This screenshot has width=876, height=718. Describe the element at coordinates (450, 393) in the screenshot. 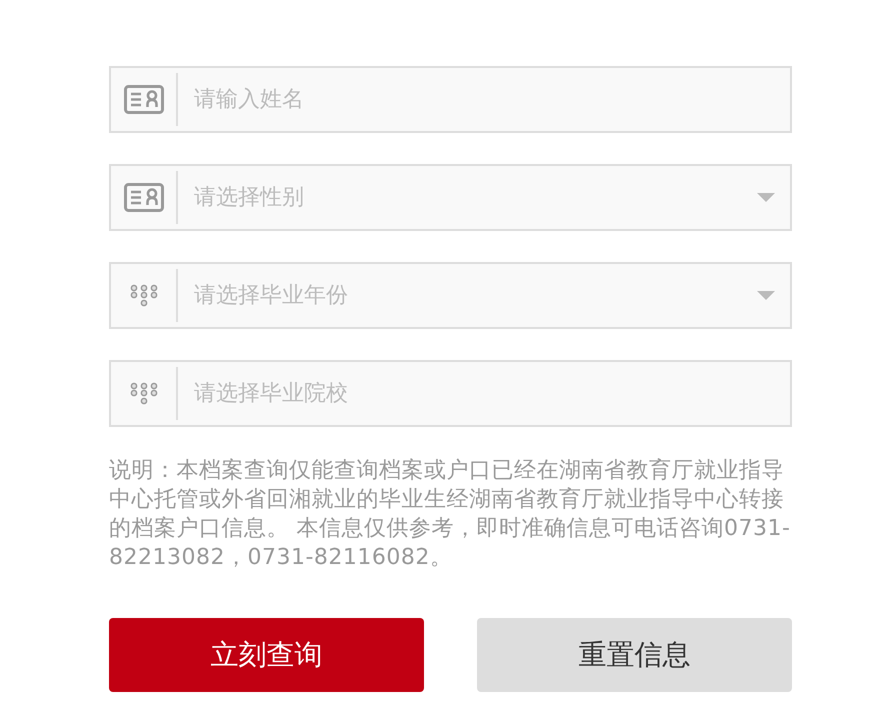

I see `input-field: 请选择毕业院校` at that location.